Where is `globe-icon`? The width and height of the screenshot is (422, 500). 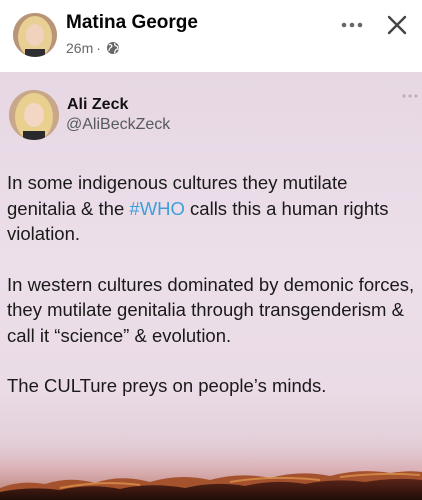
globe-icon is located at coordinates (113, 48).